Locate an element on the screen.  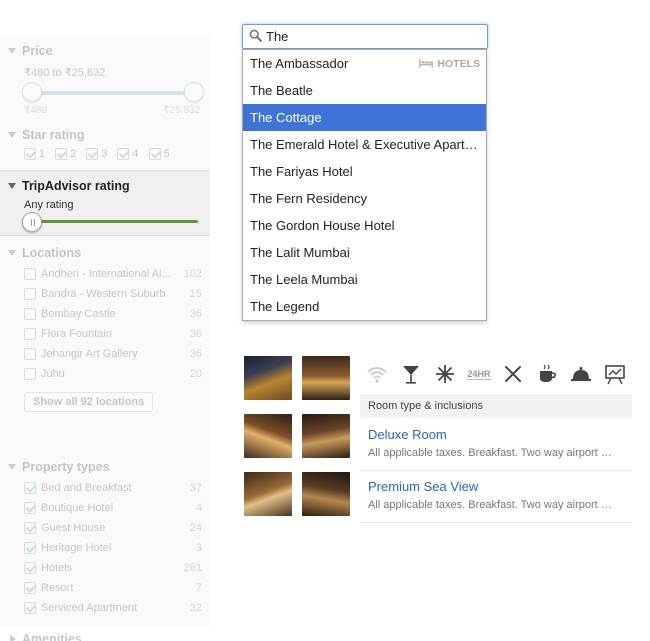
filter-option: Jehangir Art Gallery 36 is located at coordinates (105, 354).